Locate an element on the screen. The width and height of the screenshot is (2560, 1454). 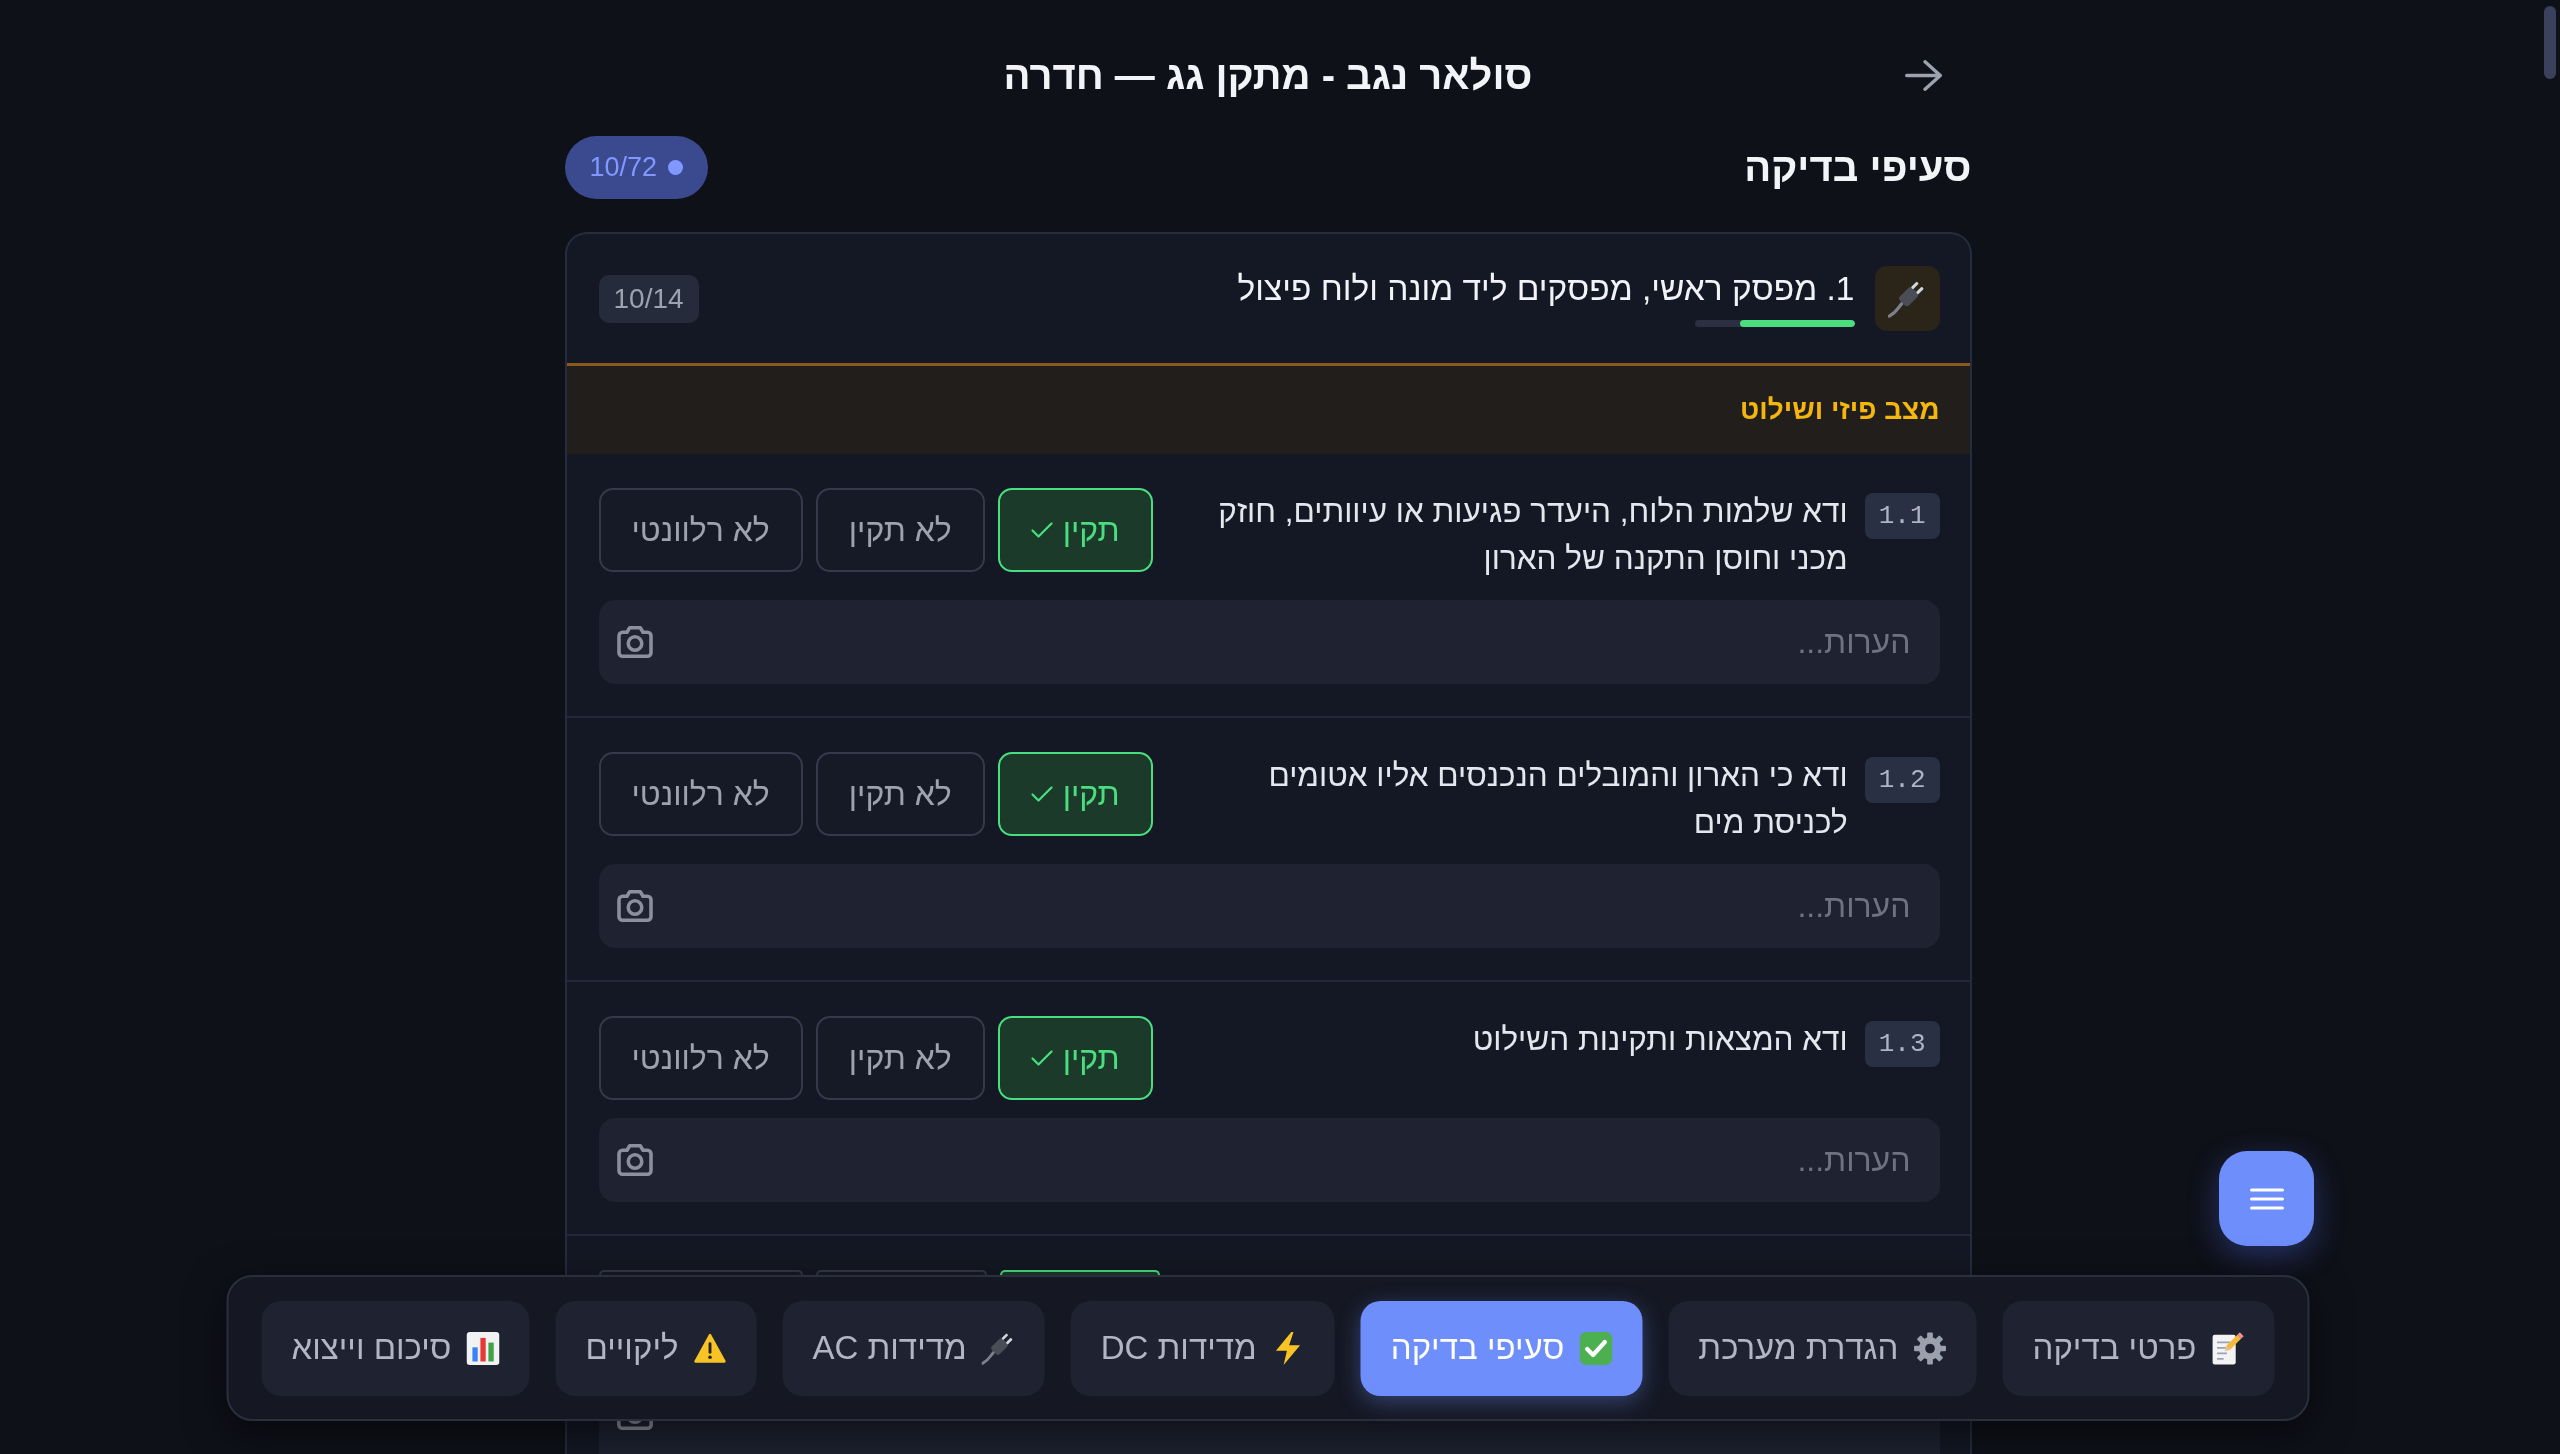
memo-icon is located at coordinates (2228, 1348).